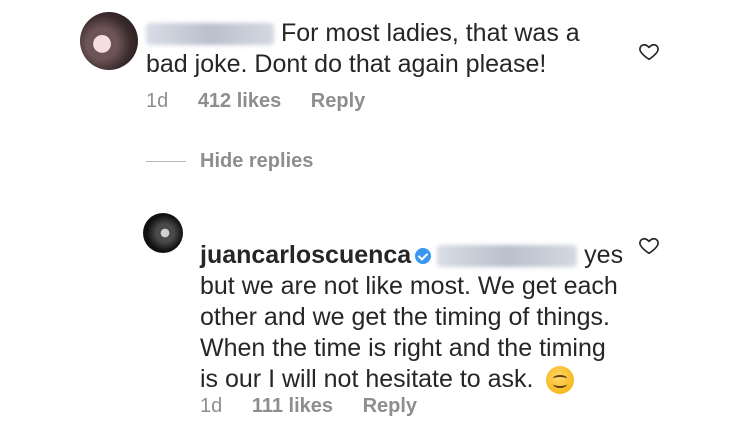 Image resolution: width=750 pixels, height=430 pixels. What do you see at coordinates (166, 161) in the screenshot?
I see `divider-line` at bounding box center [166, 161].